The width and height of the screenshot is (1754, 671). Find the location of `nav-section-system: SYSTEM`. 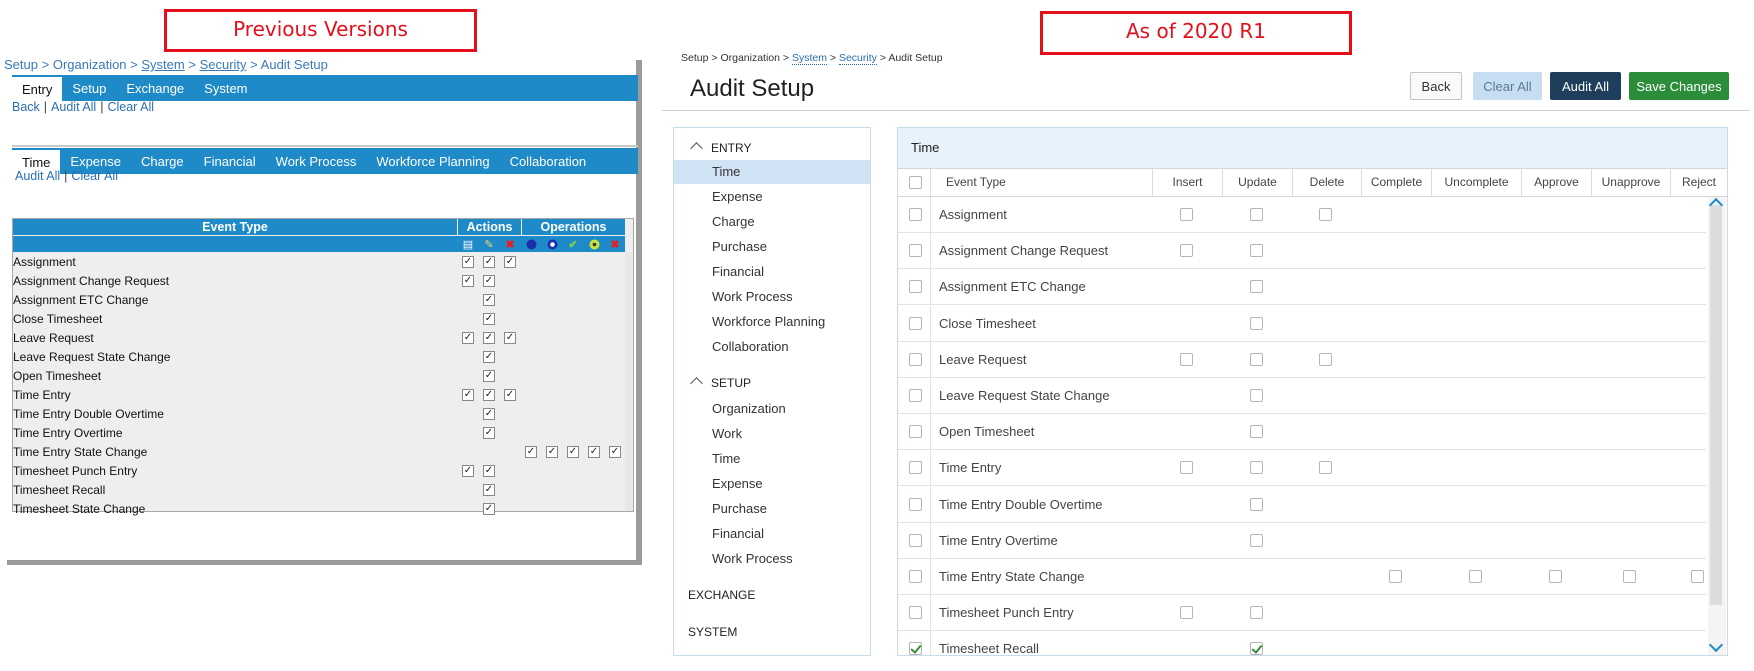

nav-section-system: SYSTEM is located at coordinates (712, 632).